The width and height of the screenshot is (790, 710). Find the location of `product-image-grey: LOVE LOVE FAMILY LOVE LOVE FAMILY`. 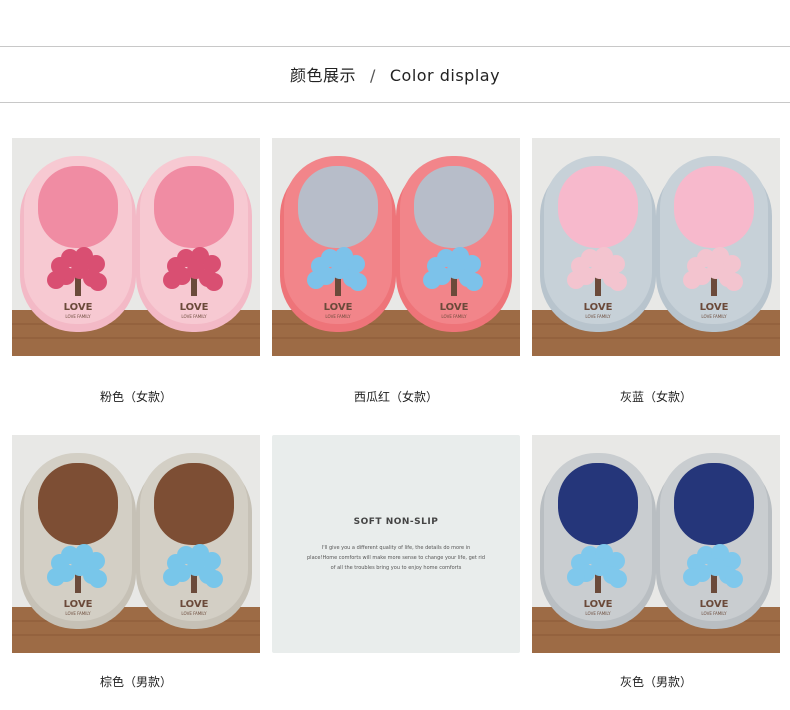

product-image-grey: LOVE LOVE FAMILY LOVE LOVE FAMILY is located at coordinates (656, 544).